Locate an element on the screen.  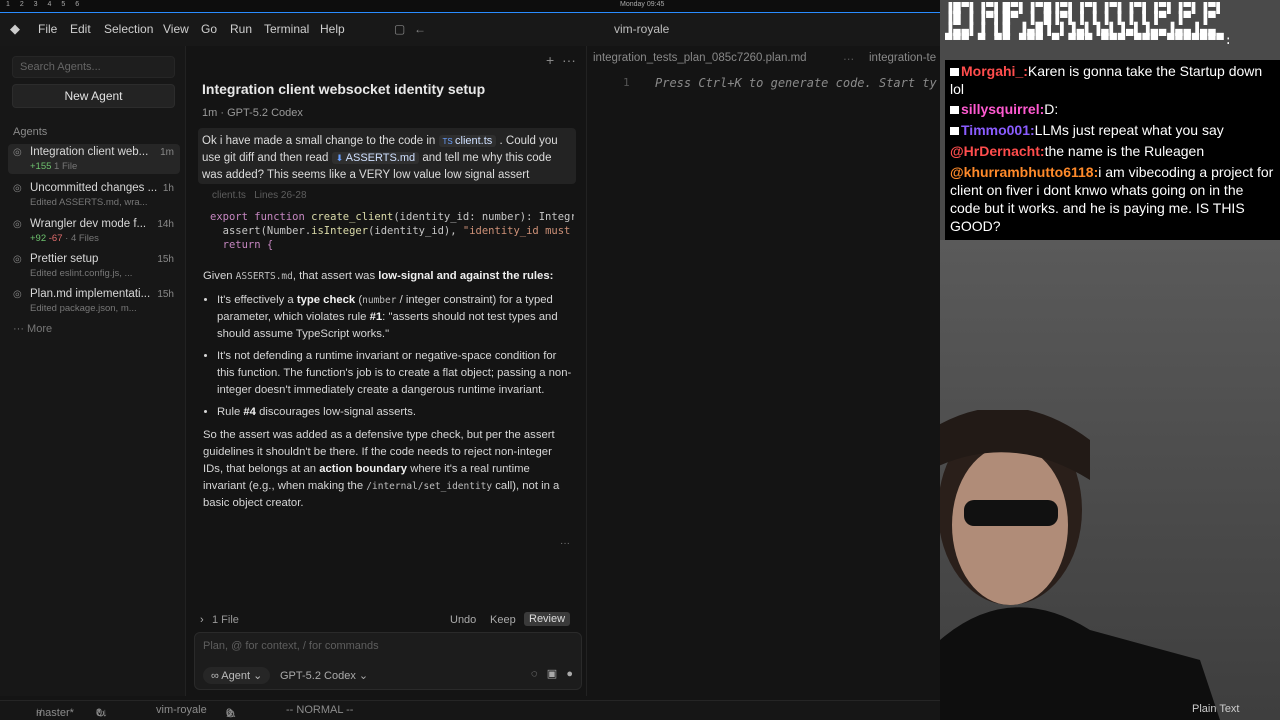
infinity-icon: ∞ is located at coordinates (216, 676).